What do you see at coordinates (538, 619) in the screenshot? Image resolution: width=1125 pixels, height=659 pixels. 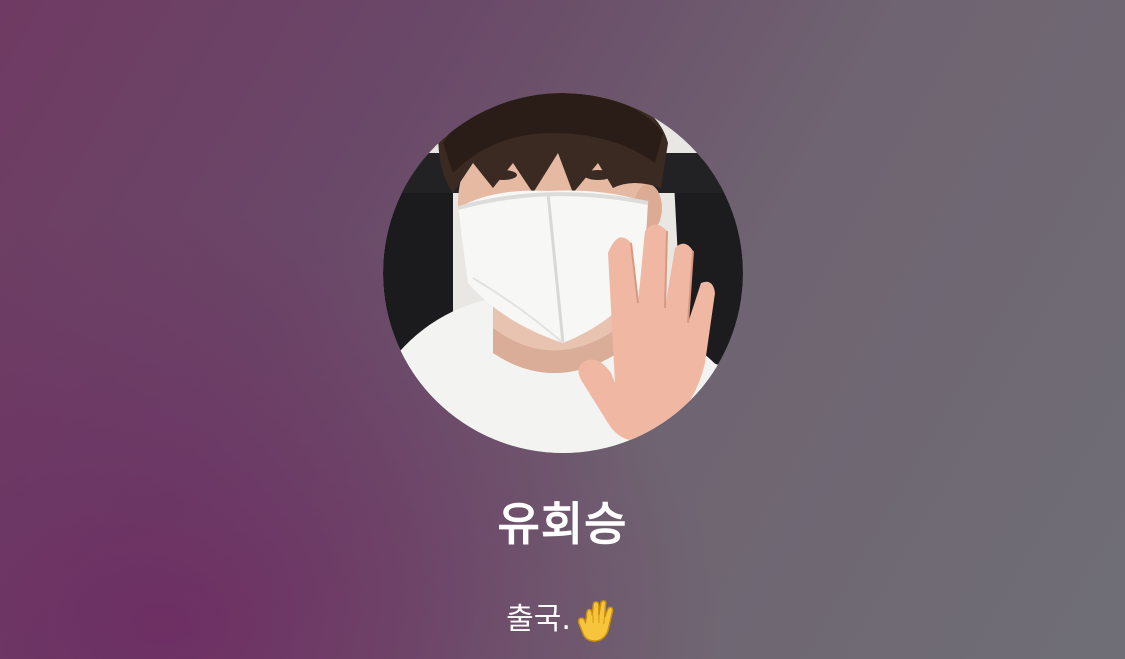 I see `status-message-text: 출국.` at bounding box center [538, 619].